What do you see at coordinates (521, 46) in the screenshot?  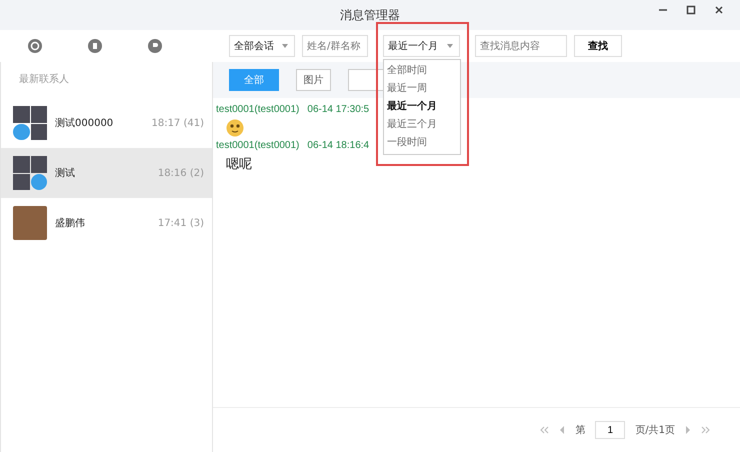 I see `message-search-field: 查找消息内容` at bounding box center [521, 46].